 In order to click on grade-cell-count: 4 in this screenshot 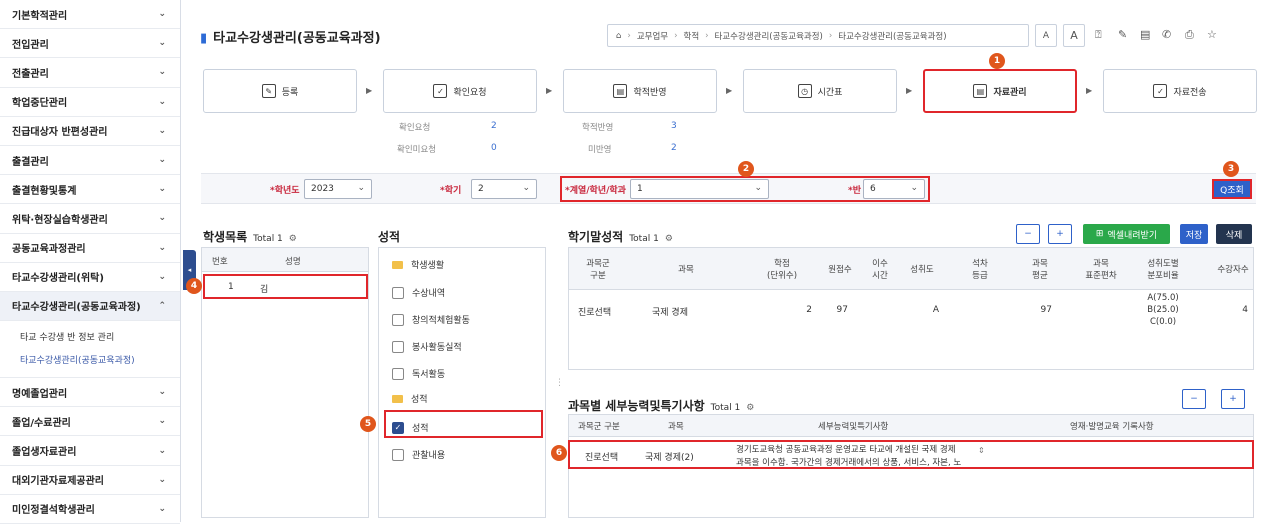, I will do `click(1245, 310)`.